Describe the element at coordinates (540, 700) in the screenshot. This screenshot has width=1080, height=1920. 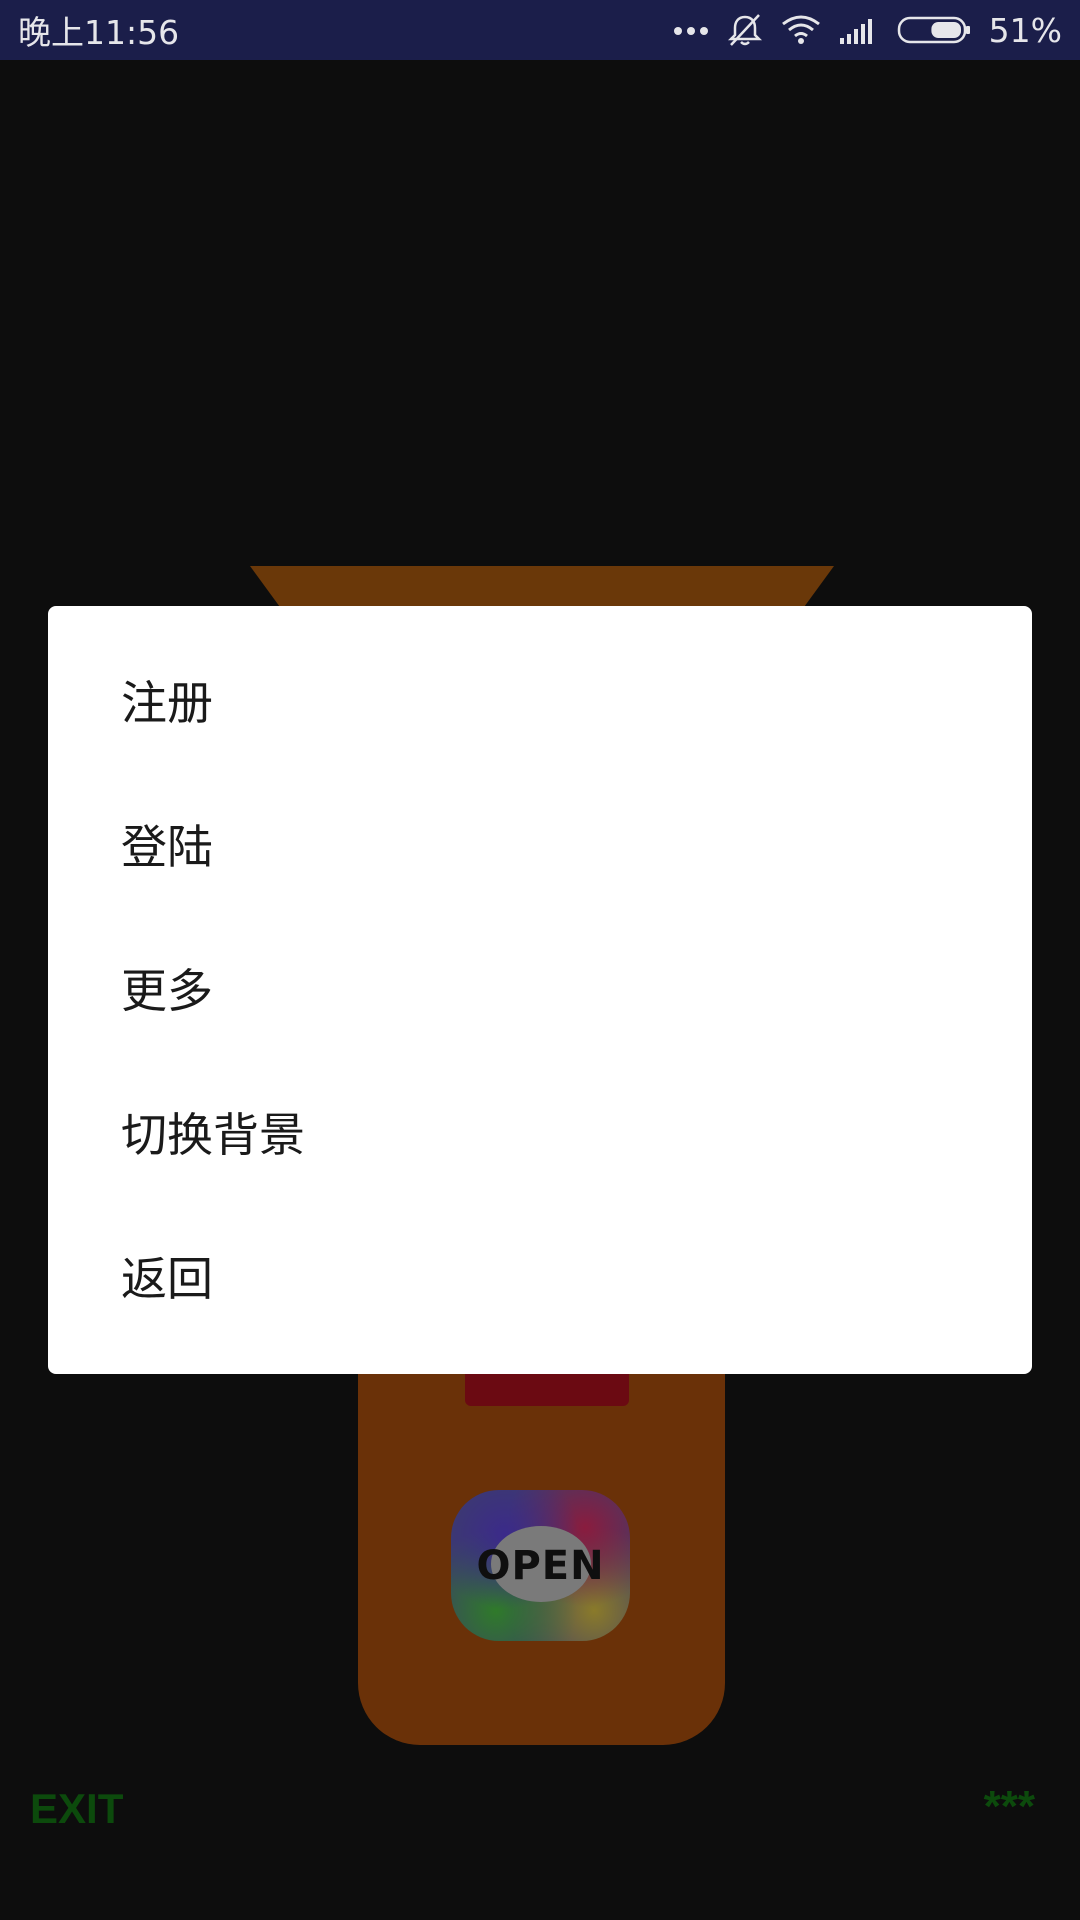
I see `menu-item-register: 注册` at that location.